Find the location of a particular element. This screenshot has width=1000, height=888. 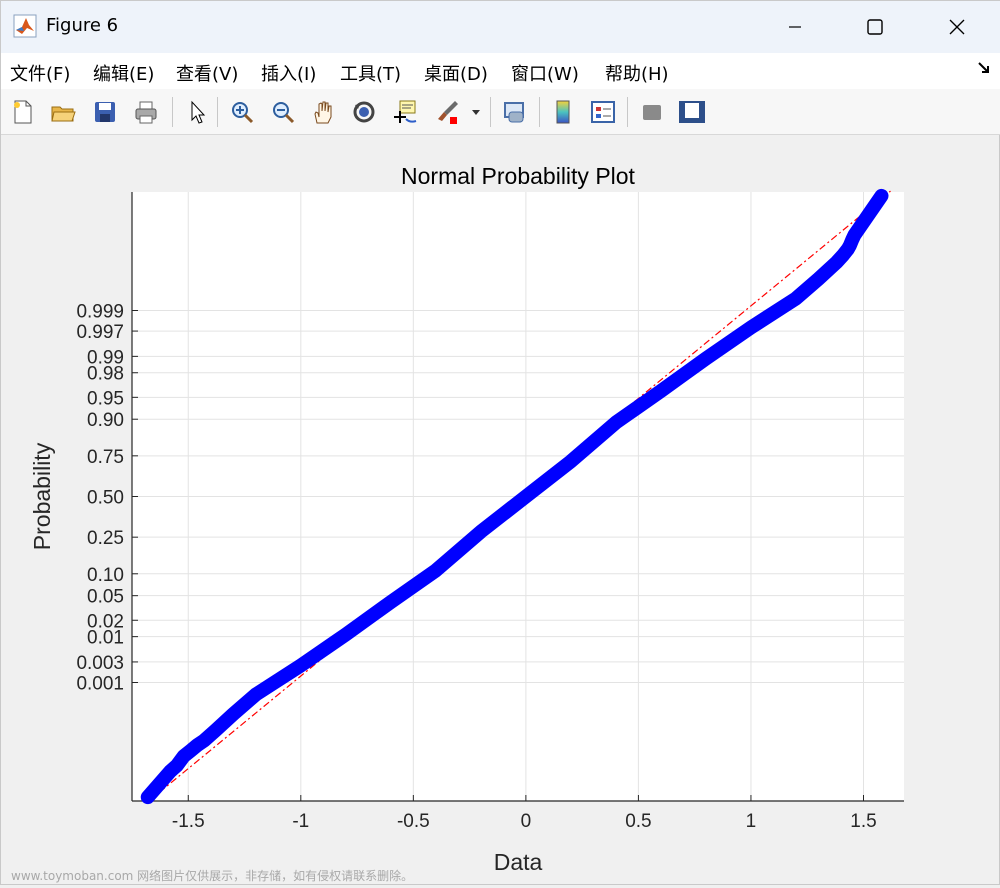

y-tick-label: 0.997 is located at coordinates (100, 332).